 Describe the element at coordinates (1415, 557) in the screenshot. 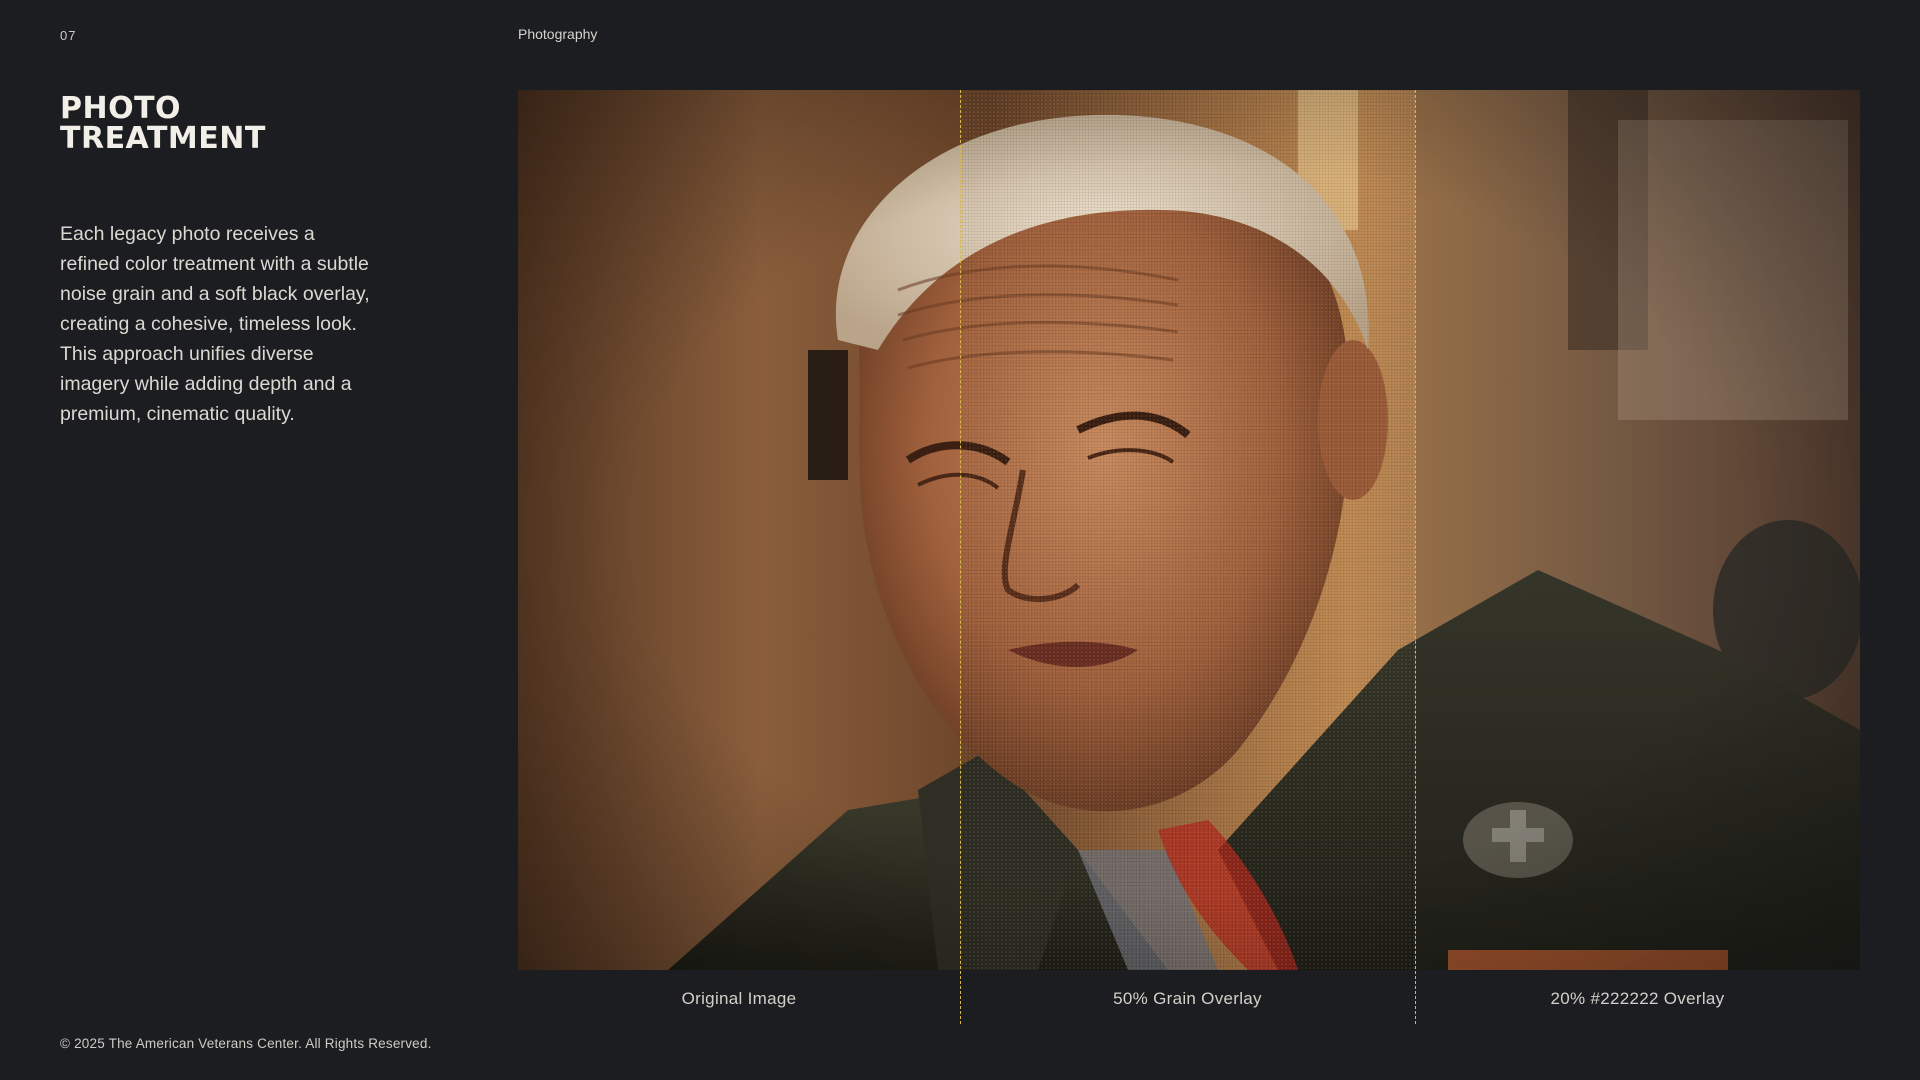

I see `panel-divider-right` at that location.